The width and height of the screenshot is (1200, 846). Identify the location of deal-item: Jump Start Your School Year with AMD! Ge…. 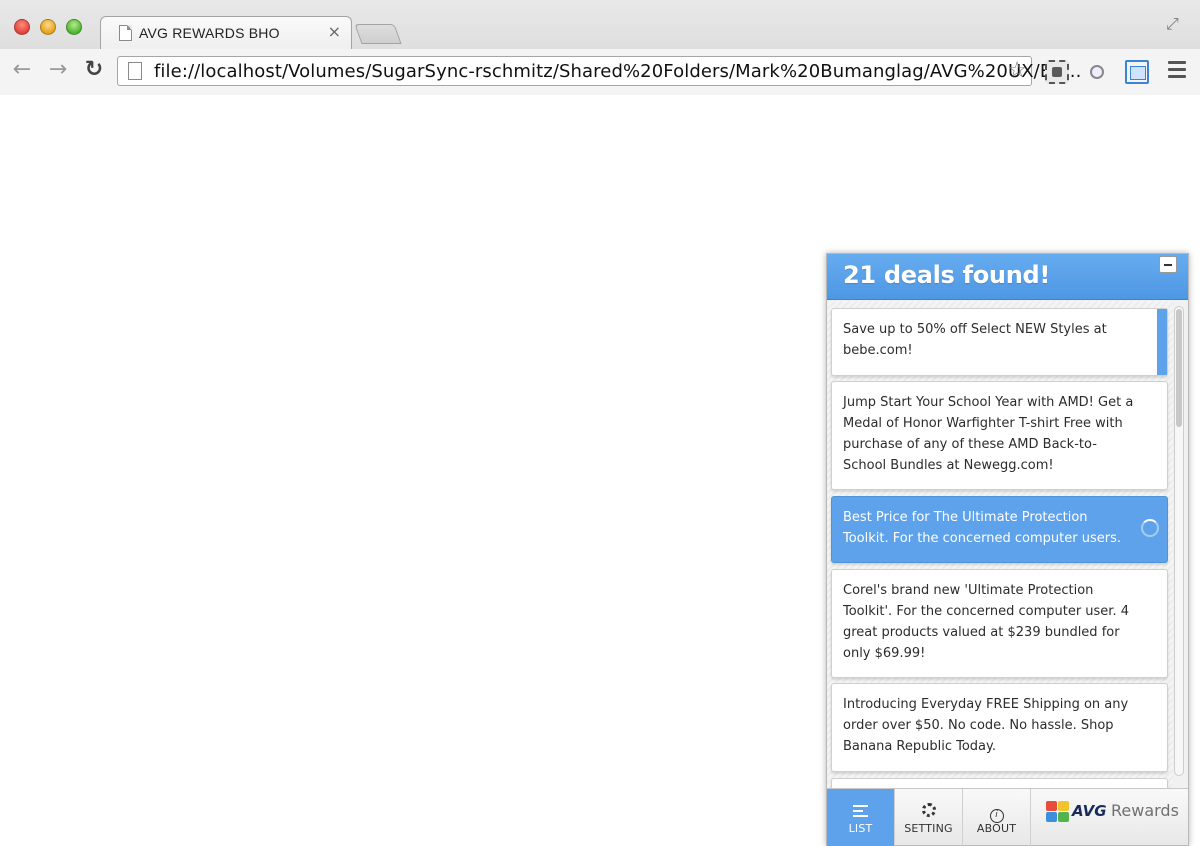
(999, 435).